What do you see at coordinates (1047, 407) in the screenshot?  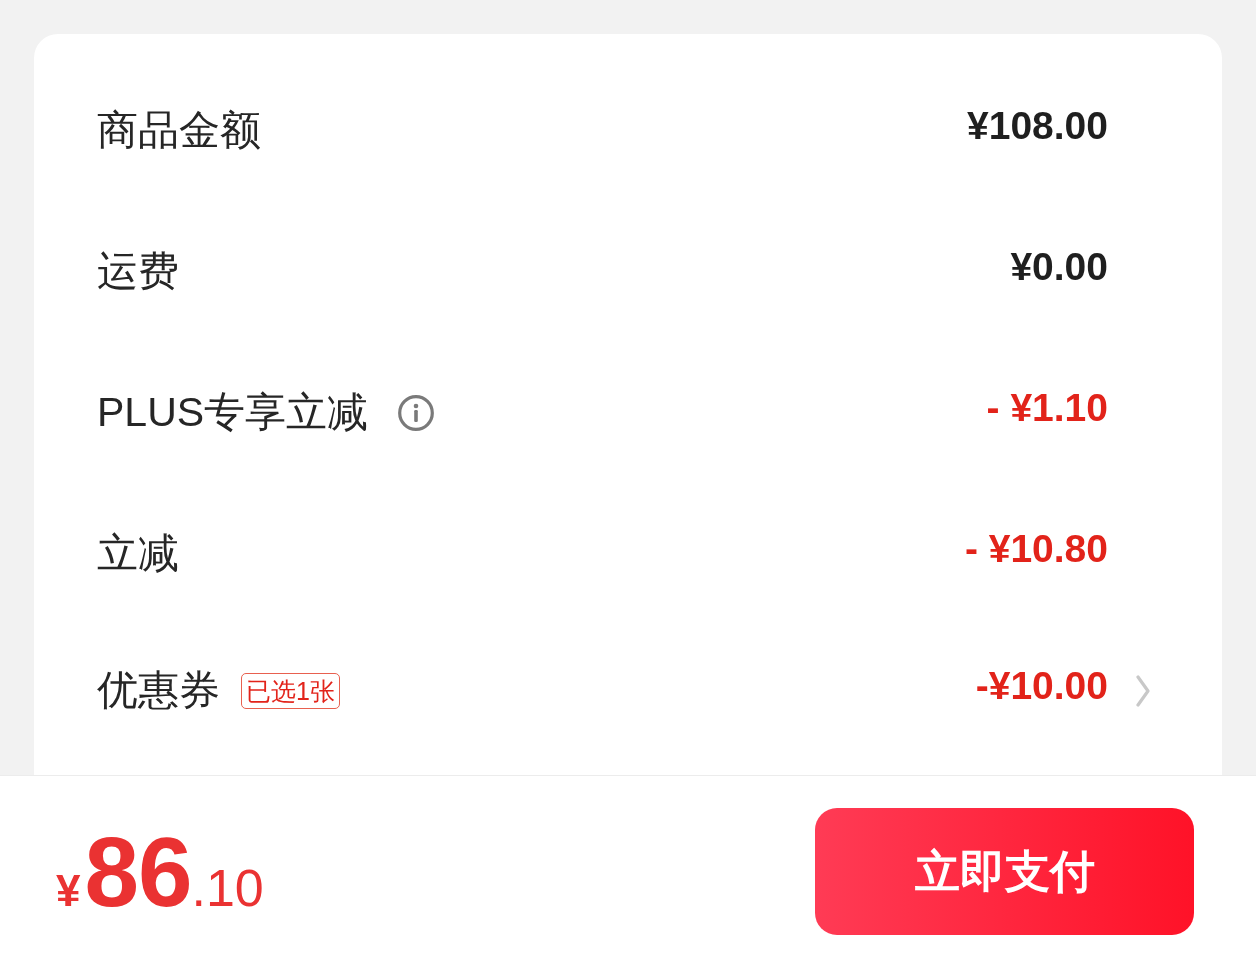 I see `amount-value: - ¥1.10` at bounding box center [1047, 407].